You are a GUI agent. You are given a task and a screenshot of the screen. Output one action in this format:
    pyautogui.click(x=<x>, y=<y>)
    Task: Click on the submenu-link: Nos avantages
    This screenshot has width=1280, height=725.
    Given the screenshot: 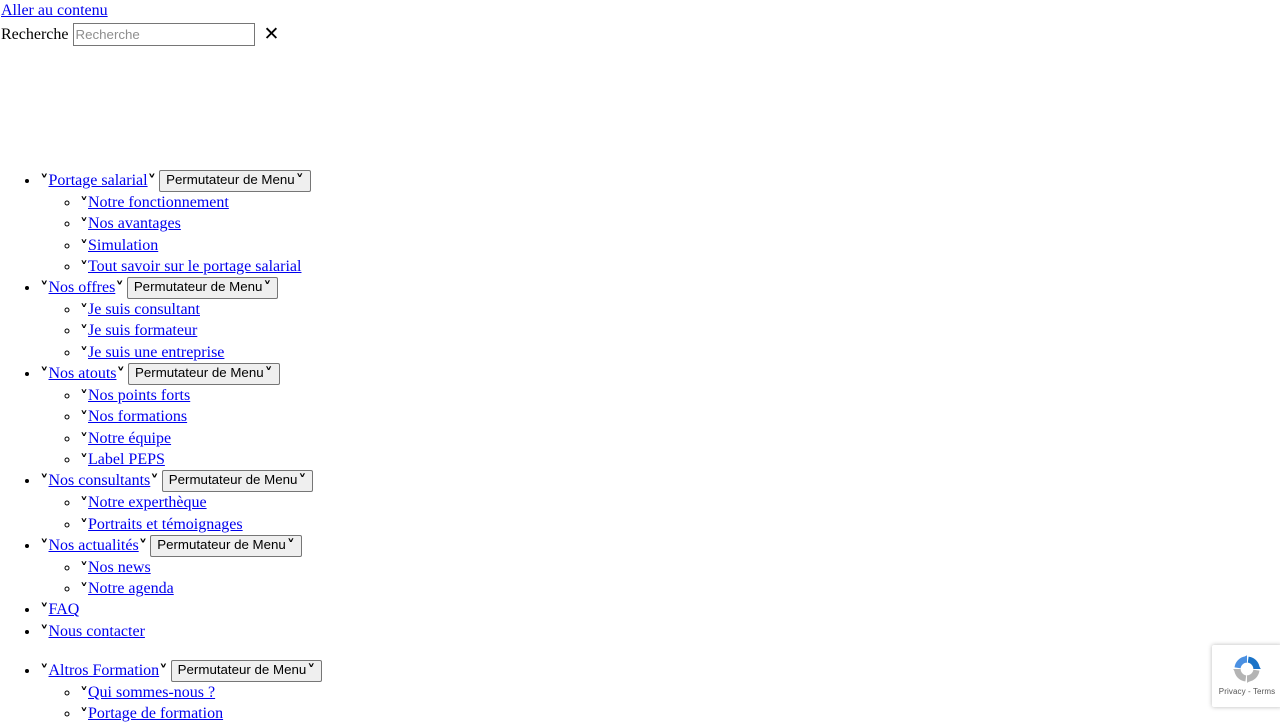 What is the action you would take?
    pyautogui.click(x=134, y=223)
    